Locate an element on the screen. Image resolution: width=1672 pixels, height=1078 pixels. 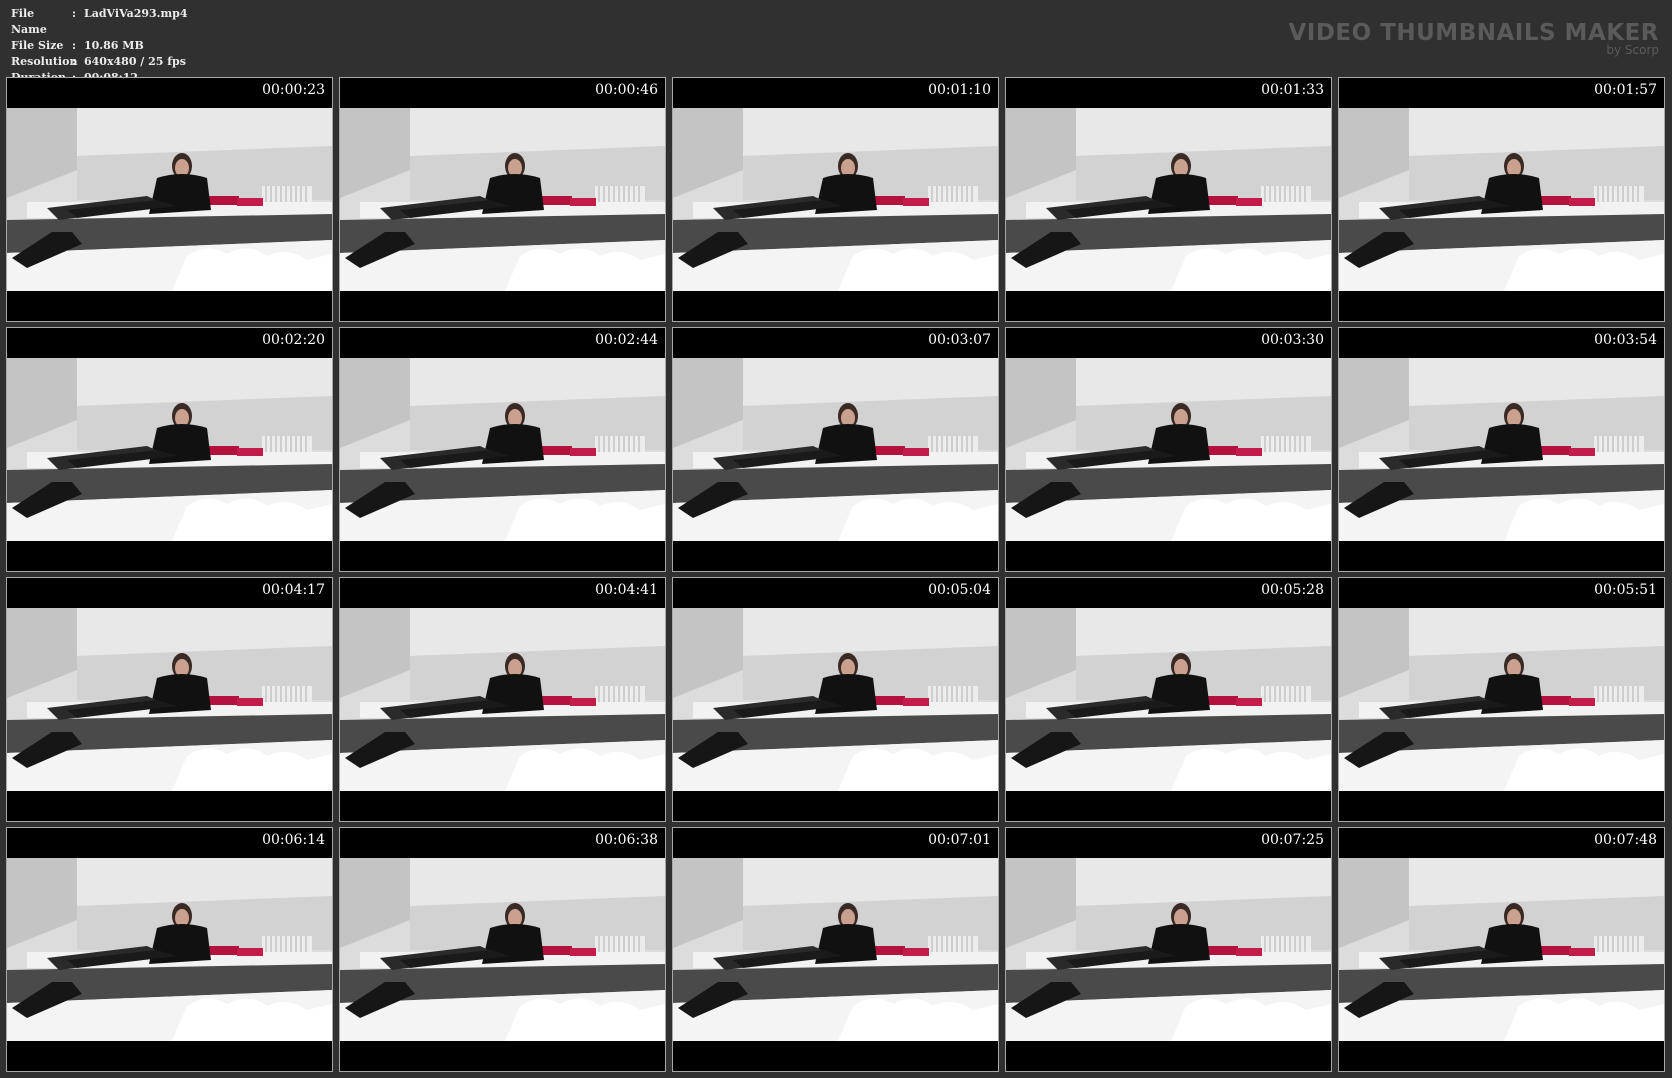
thumbnail-19: 00:07:25 is located at coordinates (1168, 949).